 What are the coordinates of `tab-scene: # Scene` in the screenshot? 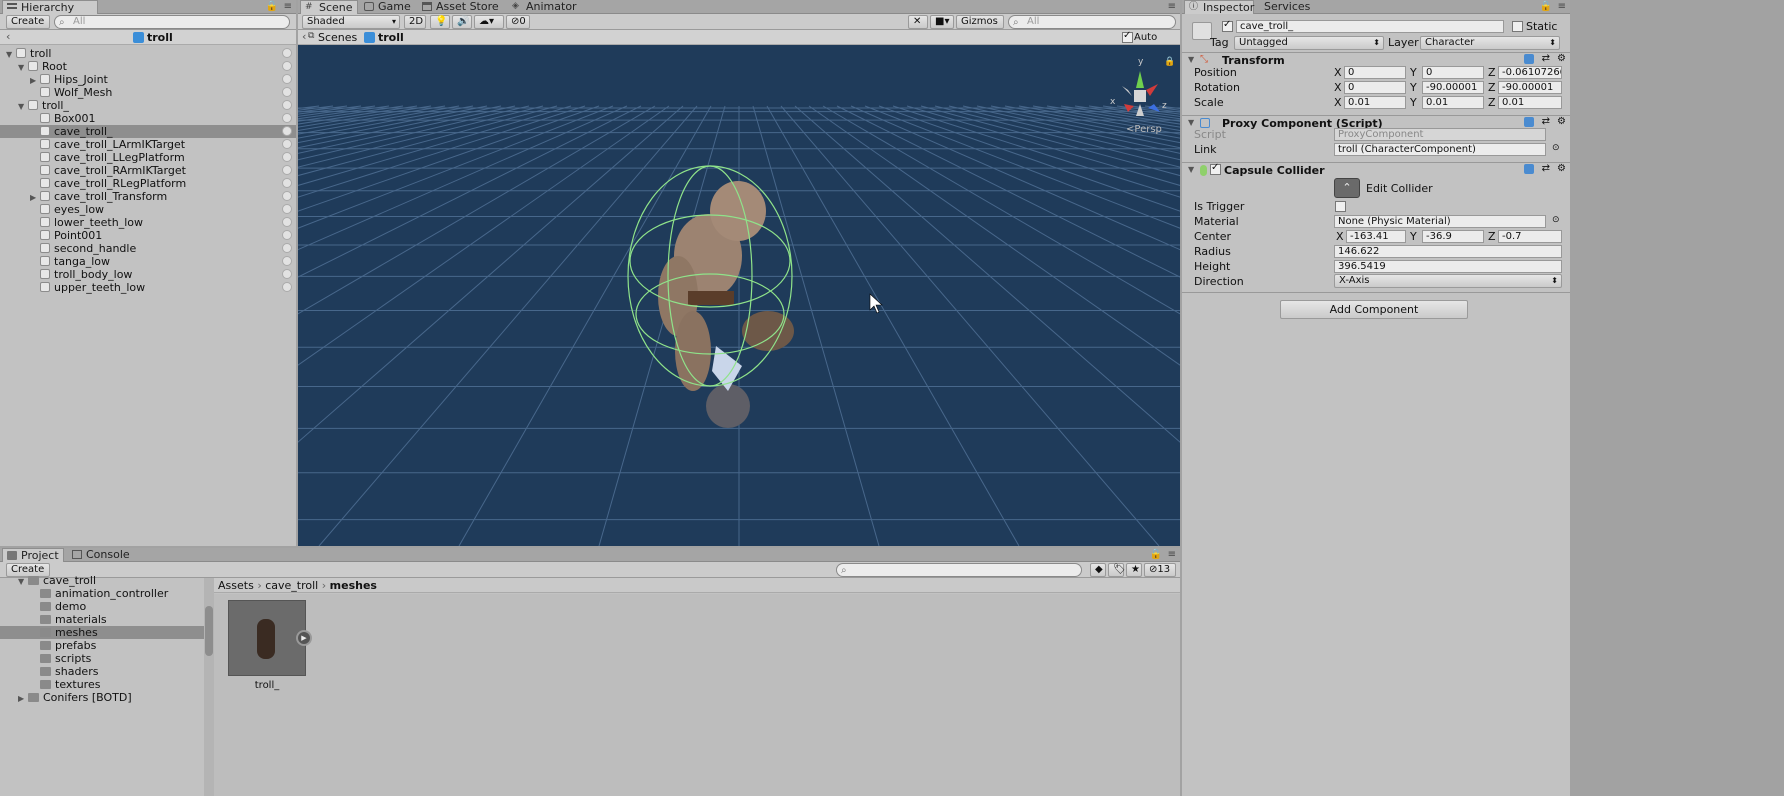 It's located at (329, 7).